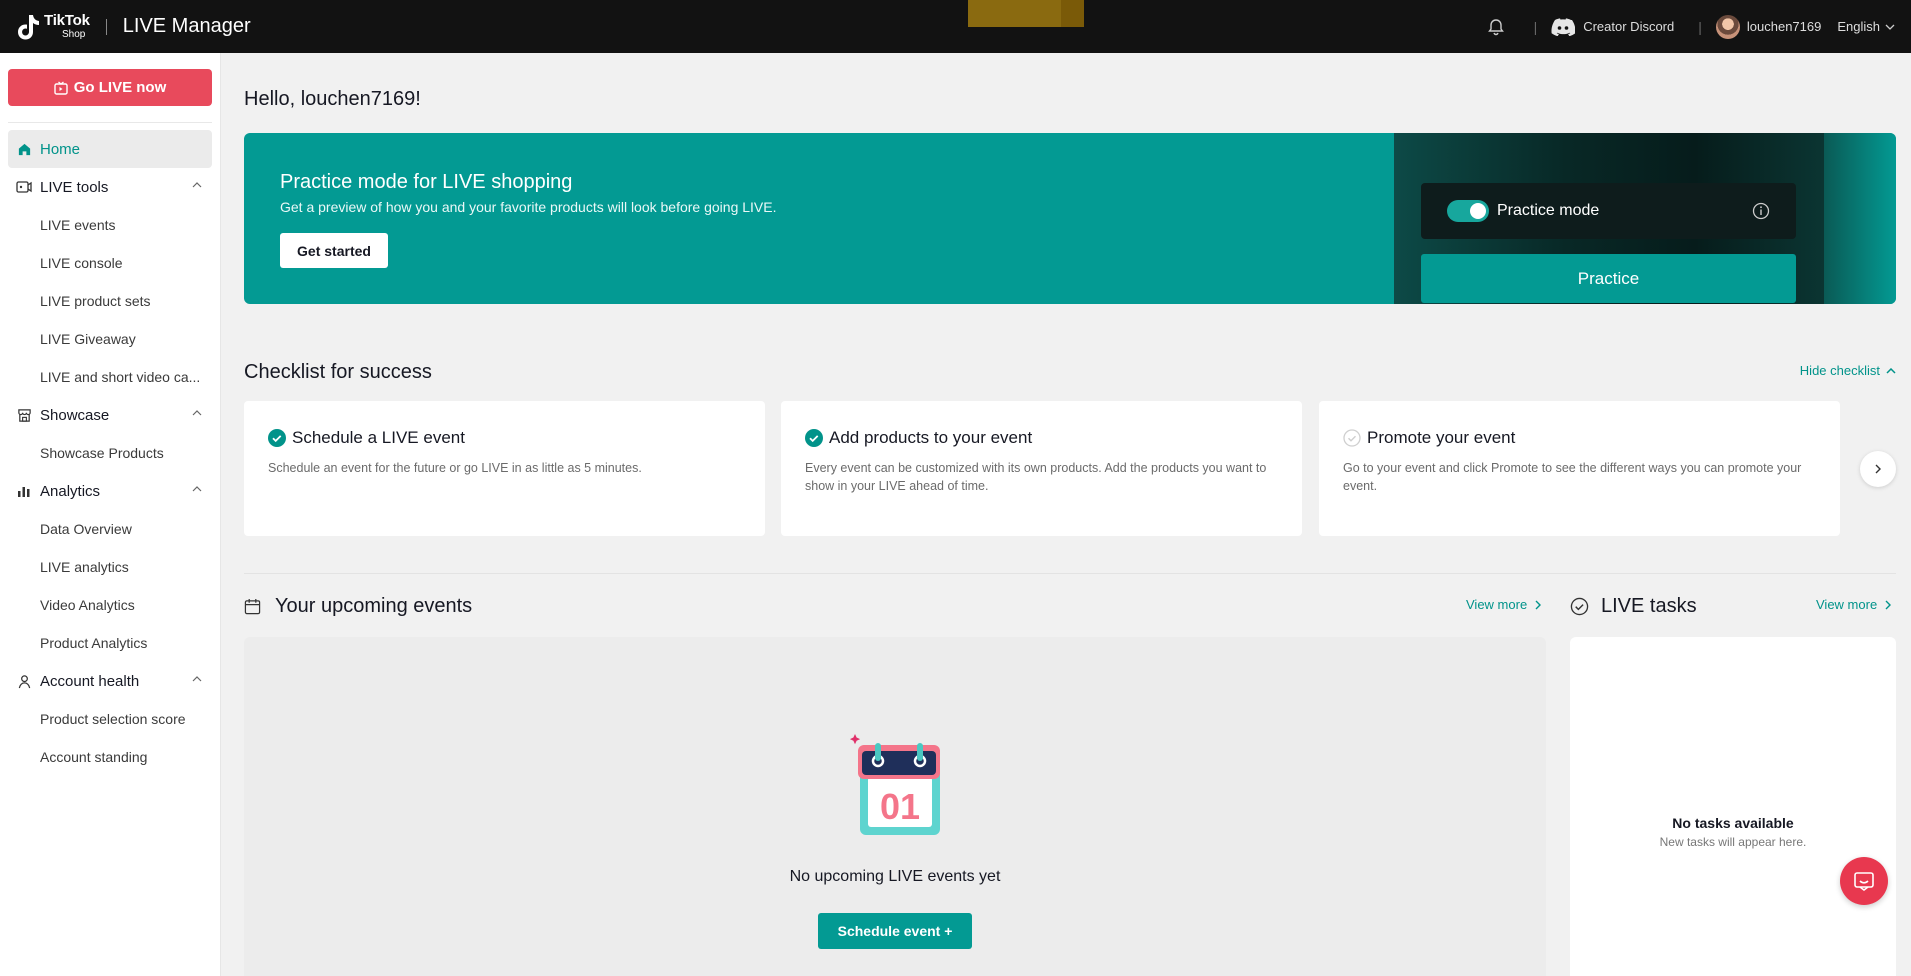 Image resolution: width=1911 pixels, height=976 pixels. I want to click on upcoming-events-header: Your upcoming events, so click(358, 606).